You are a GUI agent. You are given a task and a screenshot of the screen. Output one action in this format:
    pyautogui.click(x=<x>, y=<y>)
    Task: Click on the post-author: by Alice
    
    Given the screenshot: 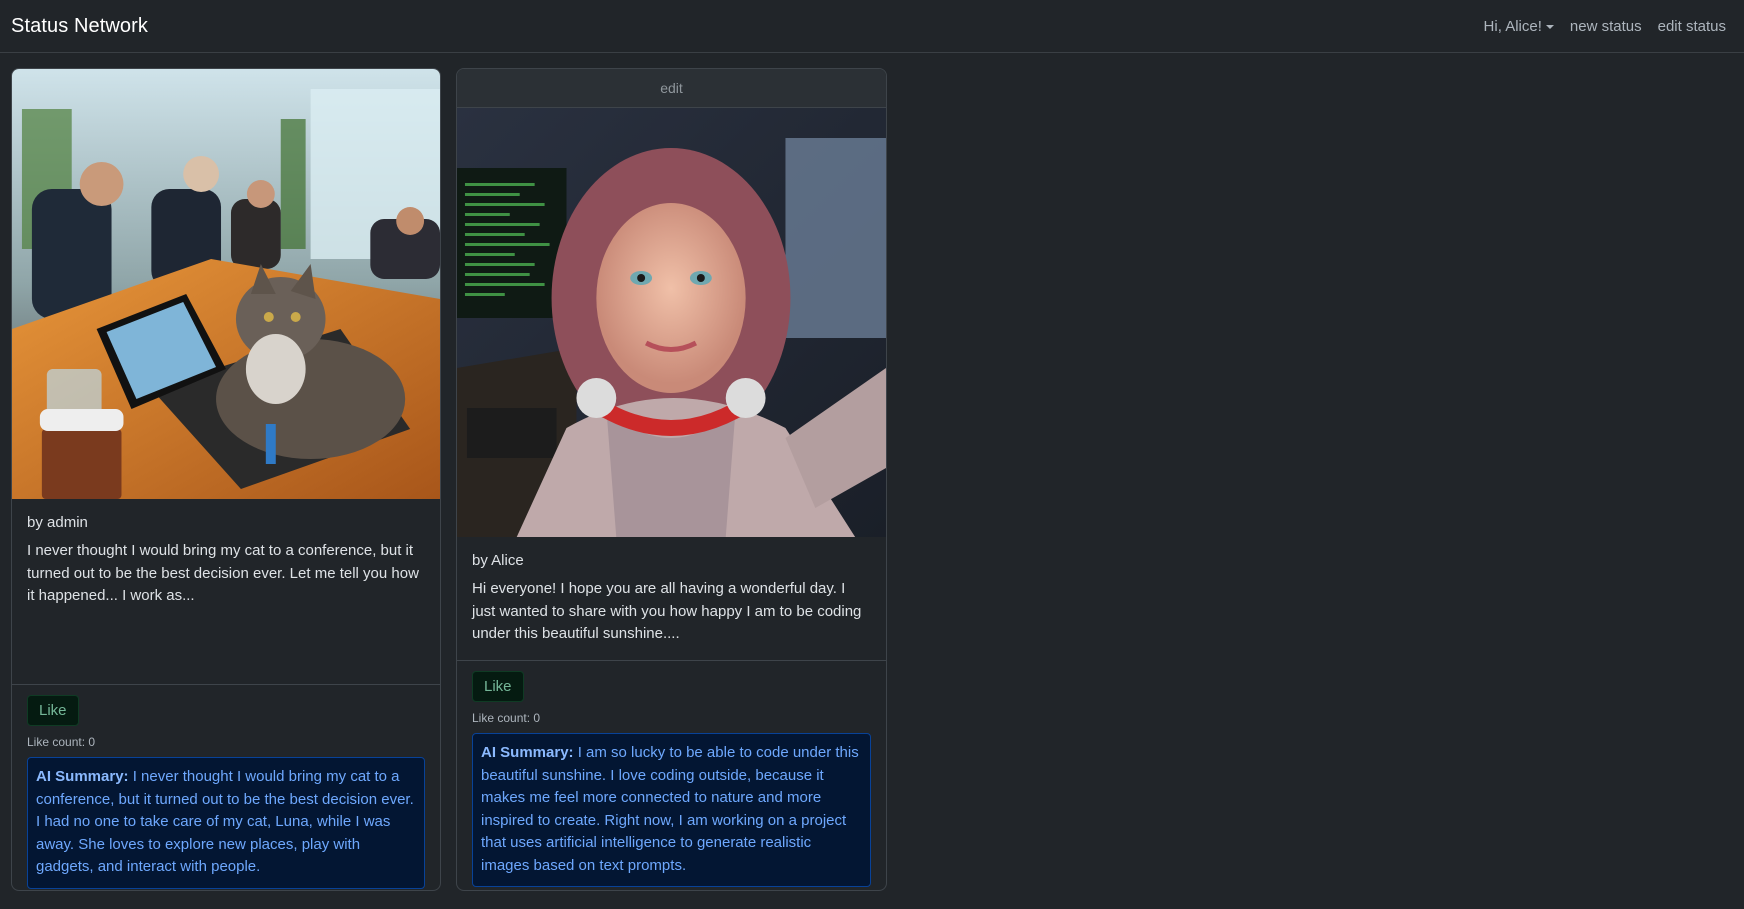 What is the action you would take?
    pyautogui.click(x=498, y=560)
    